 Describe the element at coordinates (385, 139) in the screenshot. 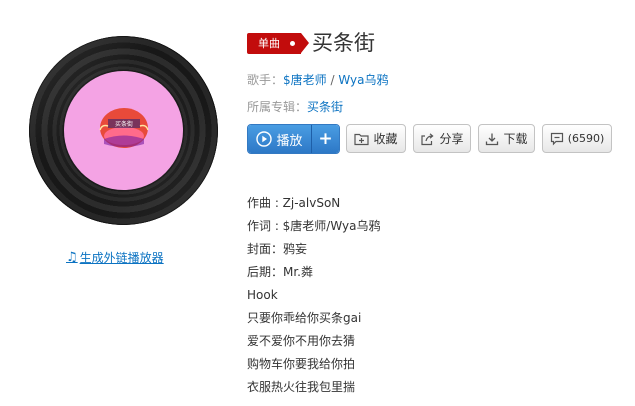

I see `favorite-label: 收藏` at that location.